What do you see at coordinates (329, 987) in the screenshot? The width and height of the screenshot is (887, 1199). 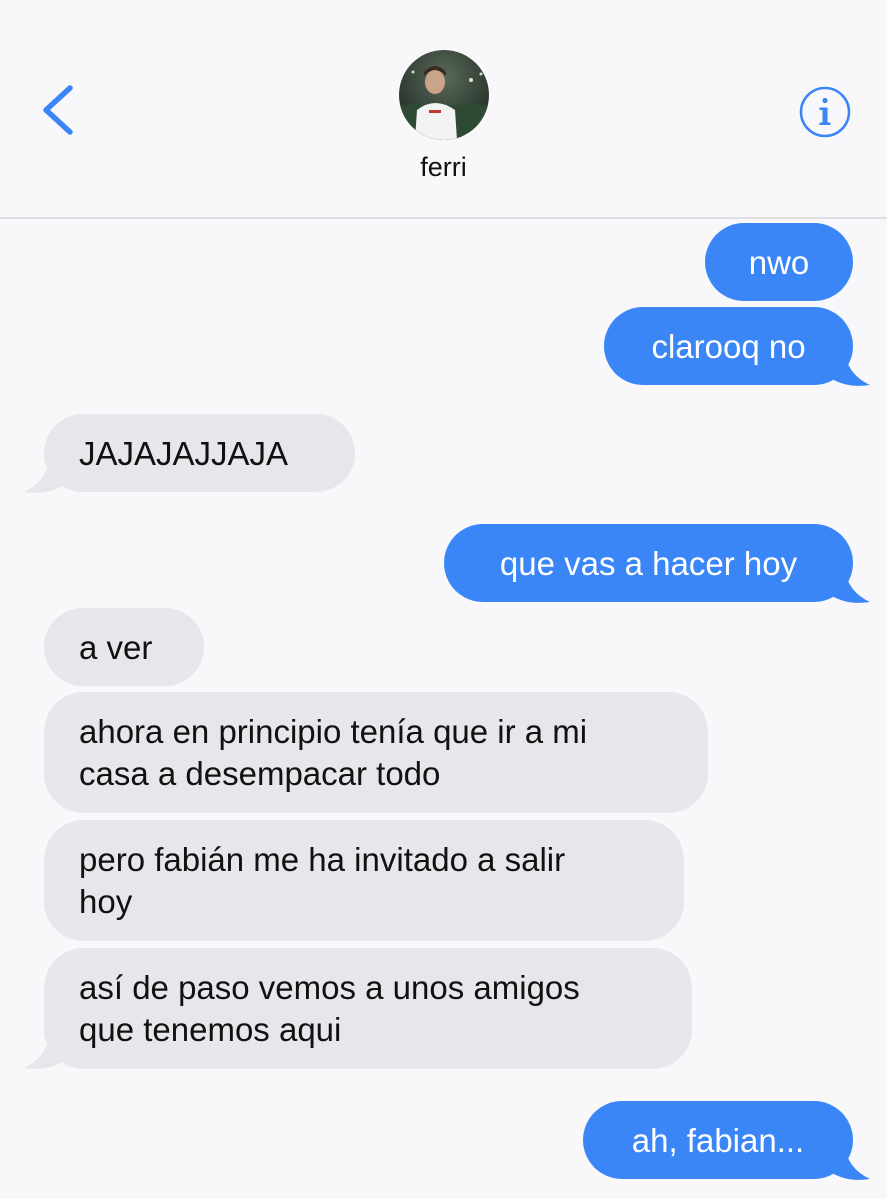 I see `message-text-line: así de paso vemos a unos amigos` at bounding box center [329, 987].